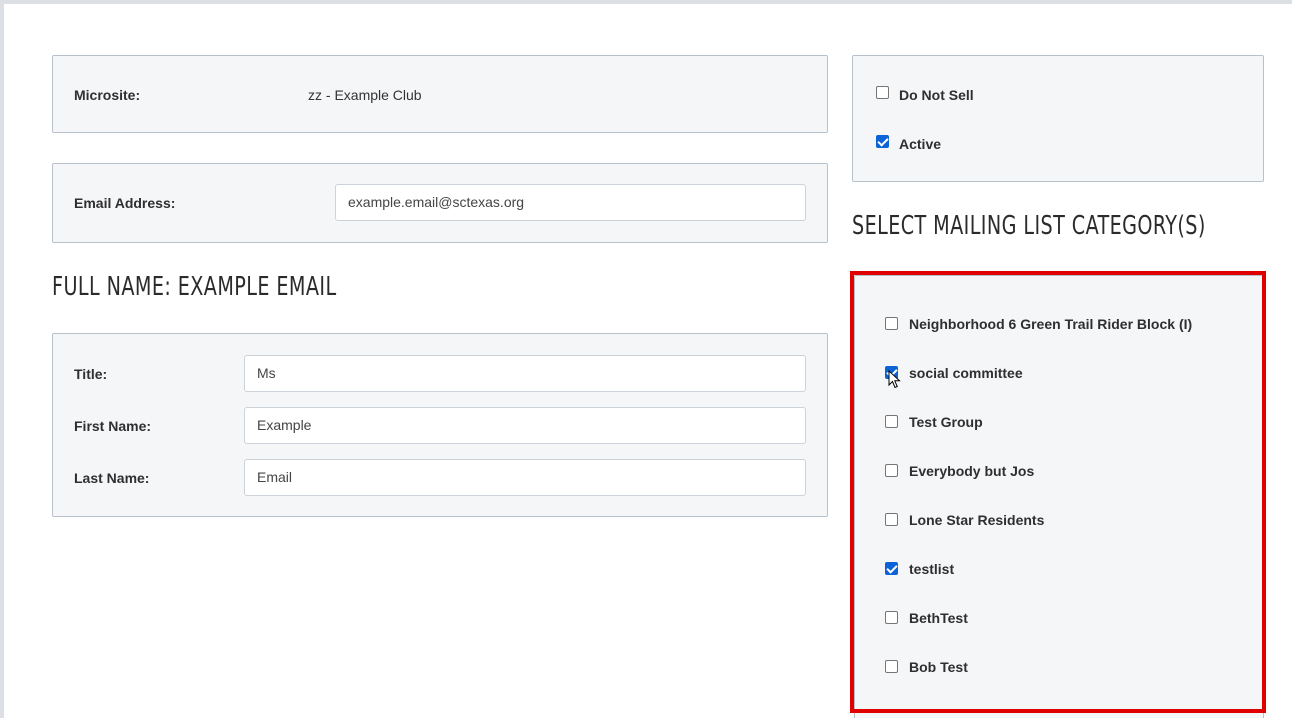 This screenshot has height=718, width=1292. What do you see at coordinates (440, 94) in the screenshot?
I see `microsite-panel: Microsite: zz - Example Club` at bounding box center [440, 94].